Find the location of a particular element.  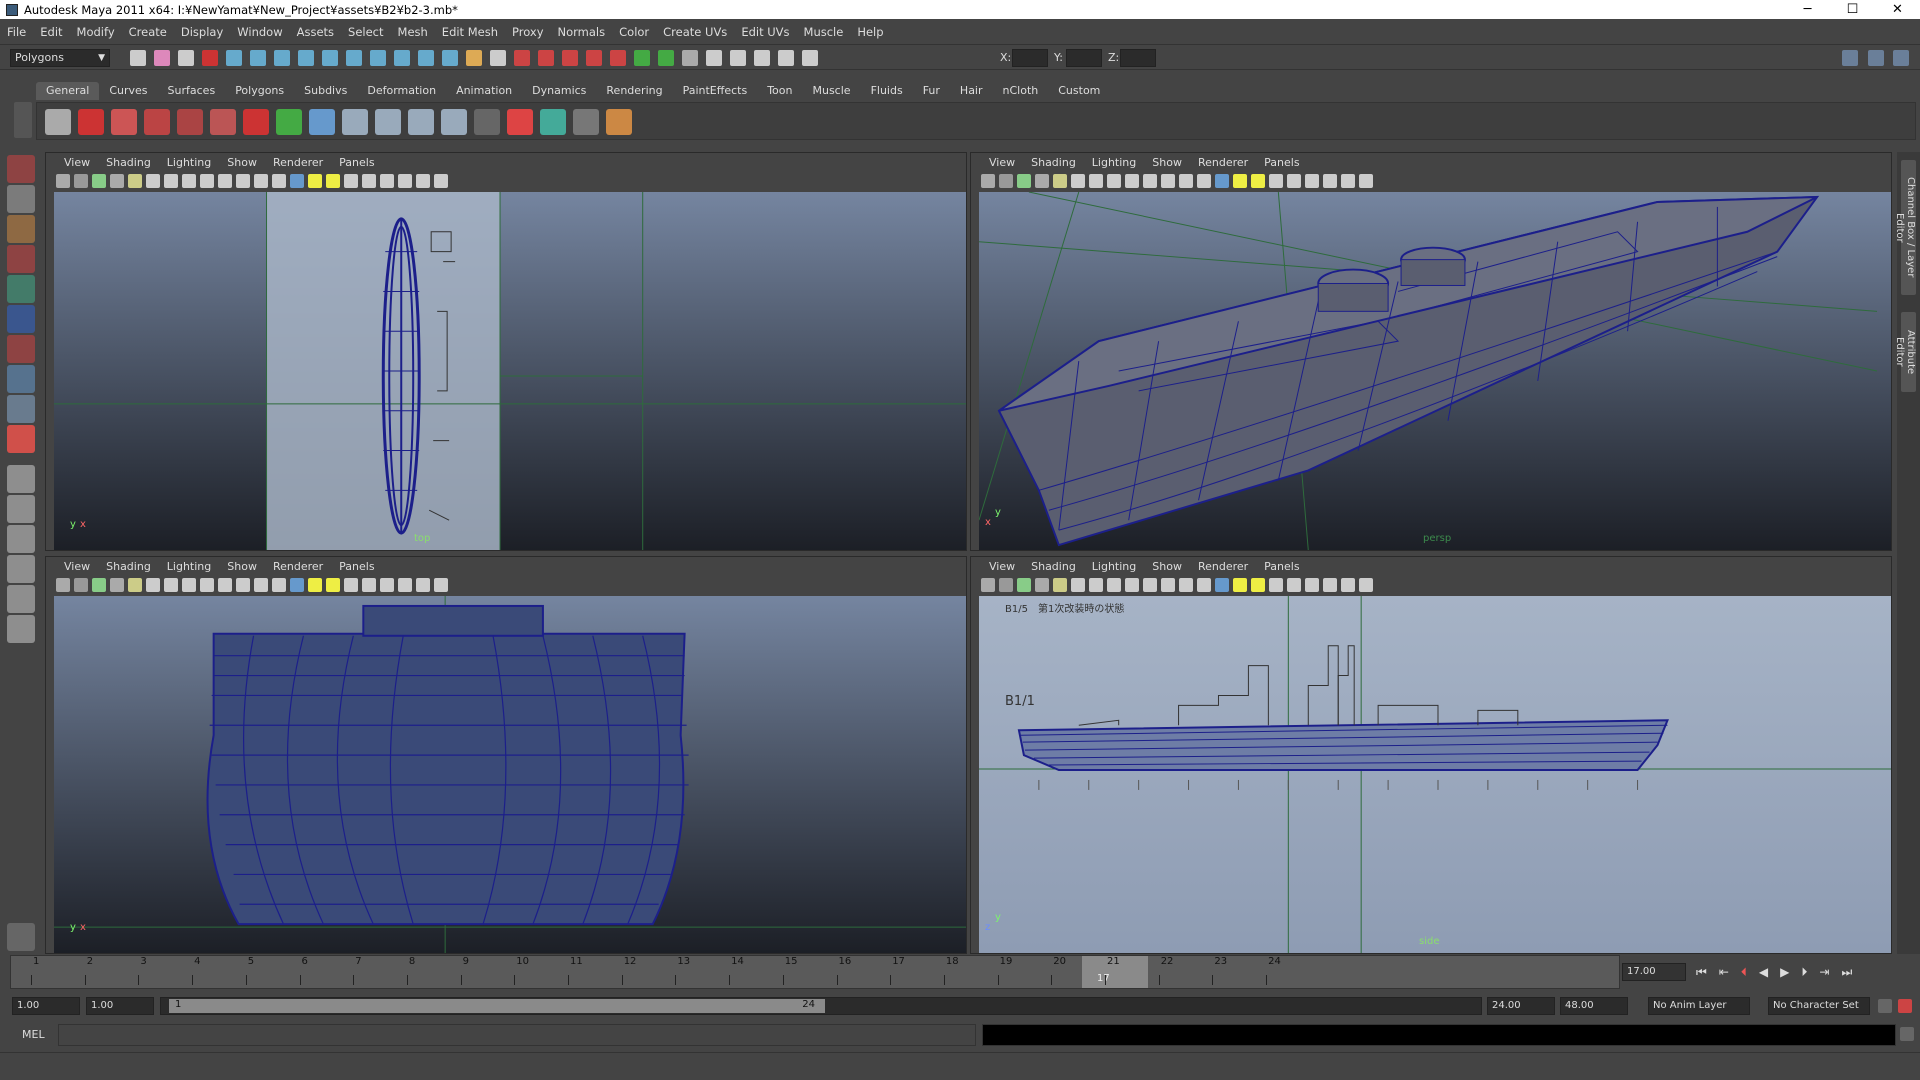

layout-custom-icon is located at coordinates (21, 629).